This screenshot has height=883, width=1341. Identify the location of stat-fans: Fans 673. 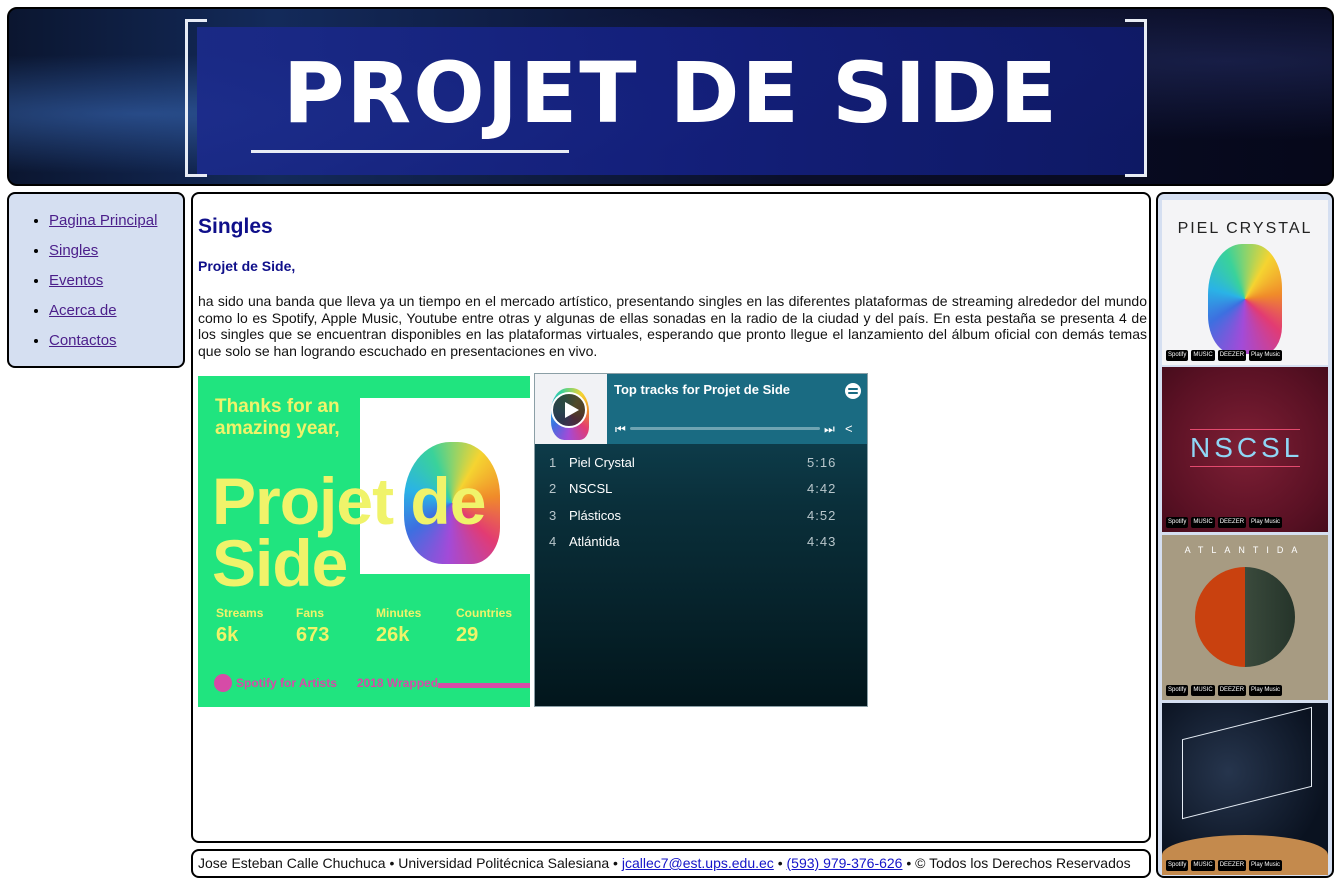
(336, 626).